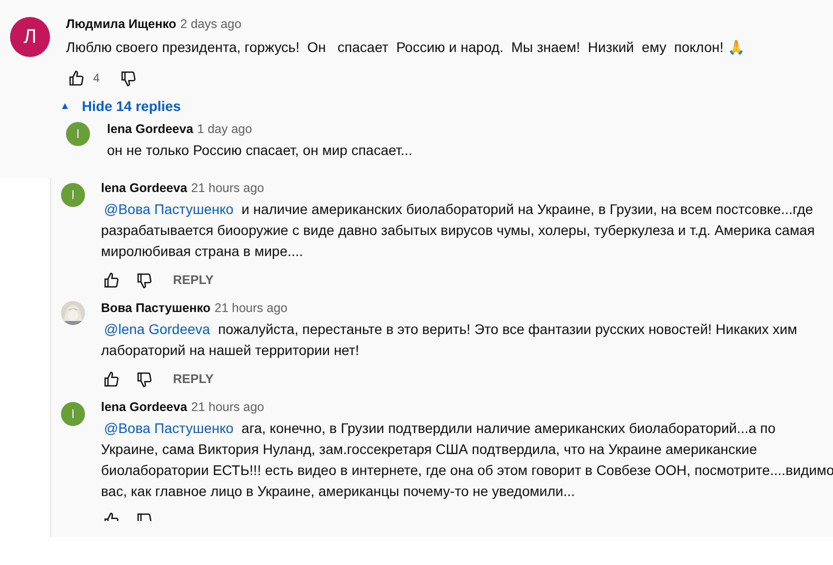 The height and width of the screenshot is (565, 833). What do you see at coordinates (211, 24) in the screenshot?
I see `comment-time: 2 days ago` at bounding box center [211, 24].